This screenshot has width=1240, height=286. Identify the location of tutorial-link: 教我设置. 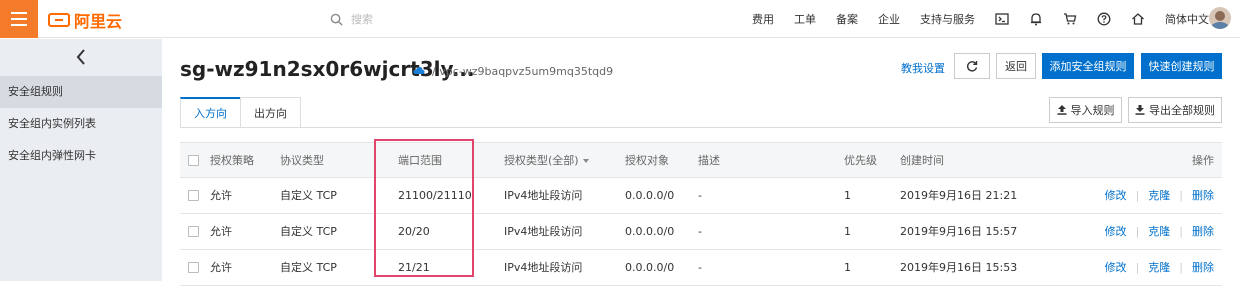
(923, 68).